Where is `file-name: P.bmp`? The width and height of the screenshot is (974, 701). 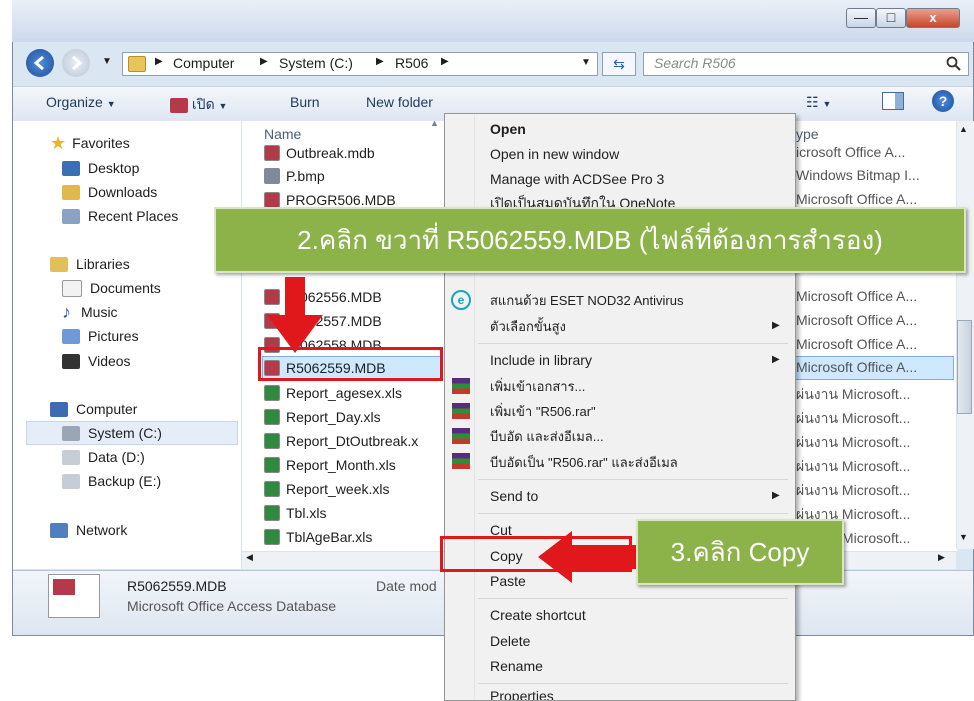 file-name: P.bmp is located at coordinates (305, 176).